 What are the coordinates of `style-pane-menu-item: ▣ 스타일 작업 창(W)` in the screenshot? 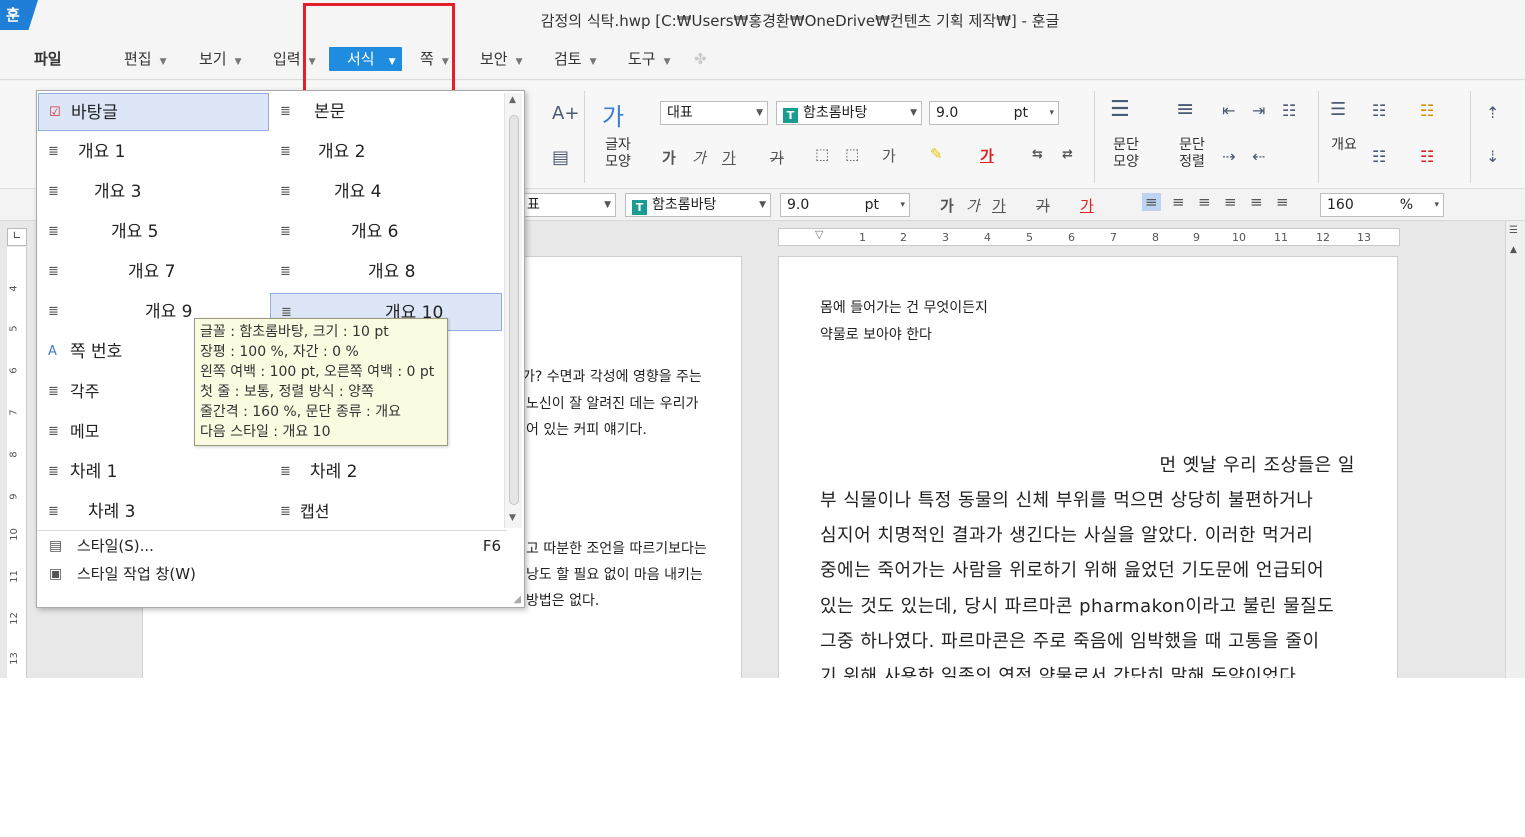 It's located at (272, 574).